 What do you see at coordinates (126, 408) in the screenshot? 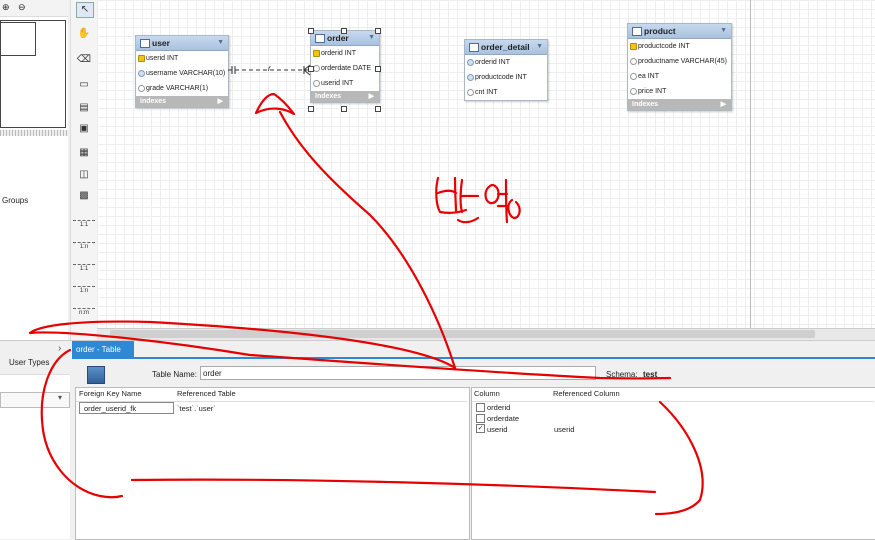
I see `fk-name-cell: order_userid_fk` at bounding box center [126, 408].